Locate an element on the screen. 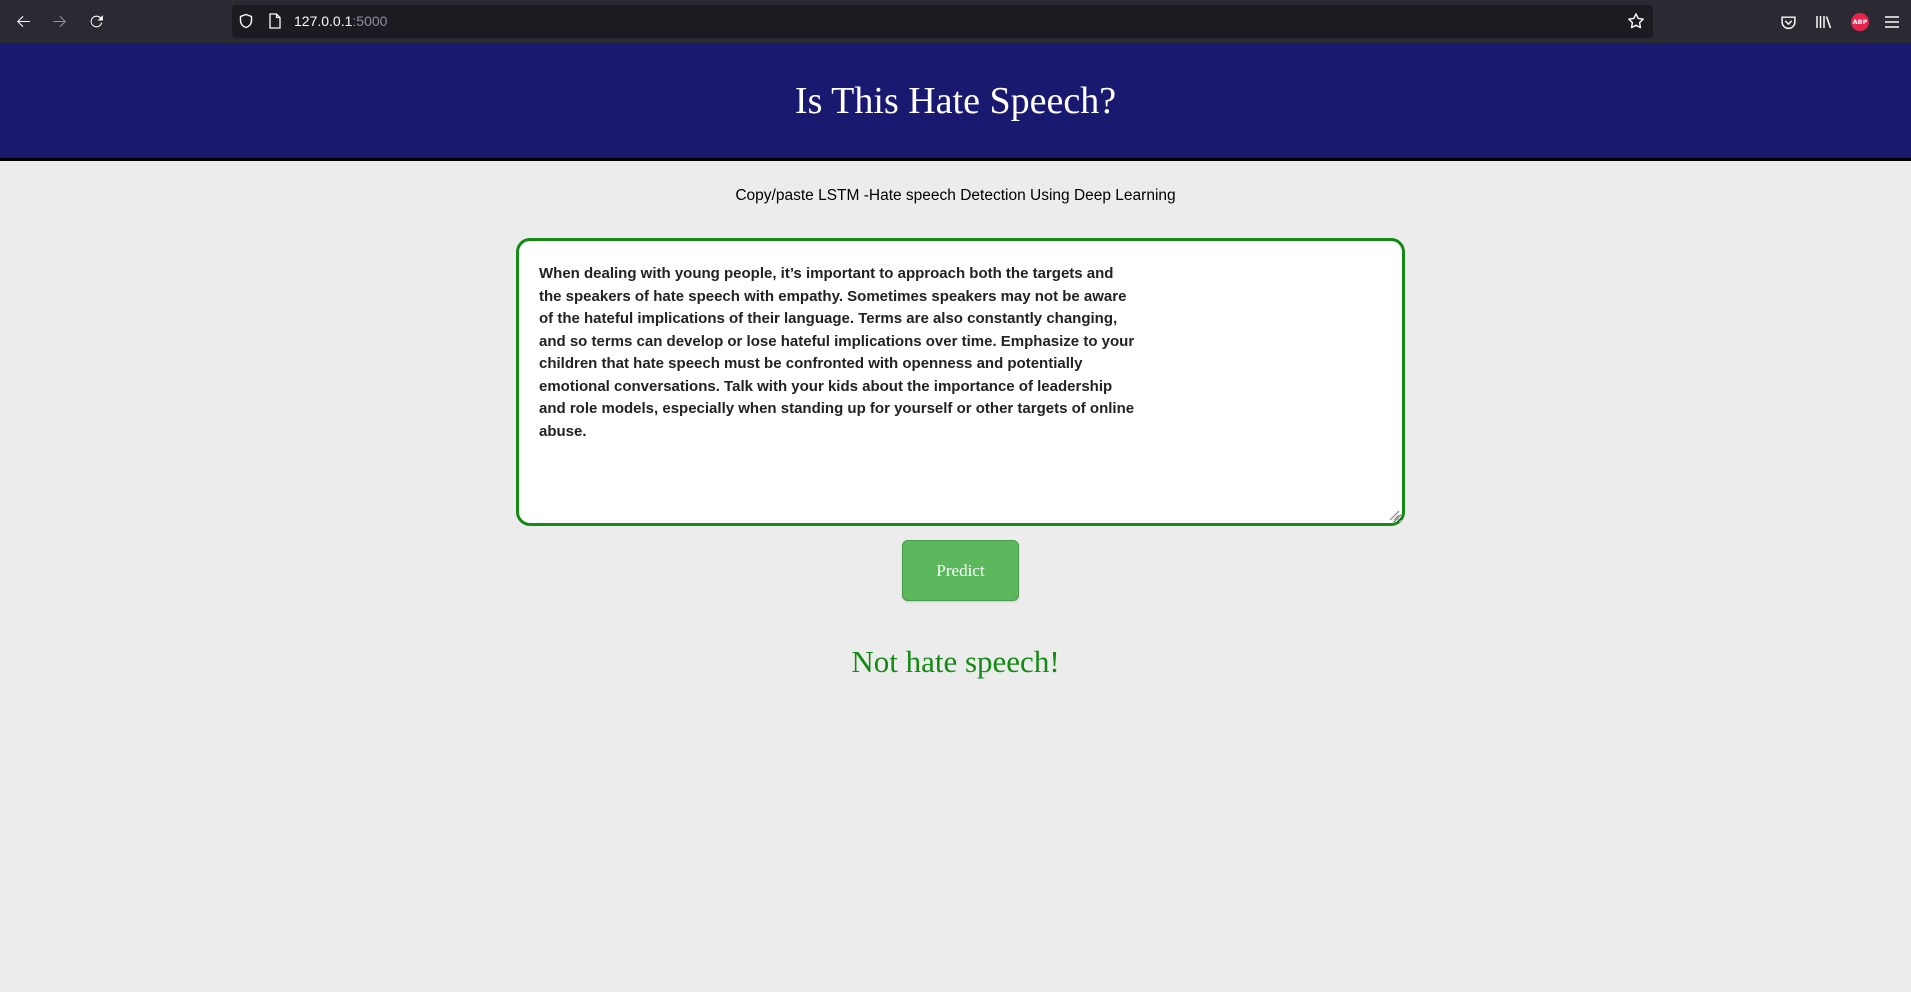 This screenshot has width=1911, height=992. page-title: Is This Hate Speech? is located at coordinates (955, 100).